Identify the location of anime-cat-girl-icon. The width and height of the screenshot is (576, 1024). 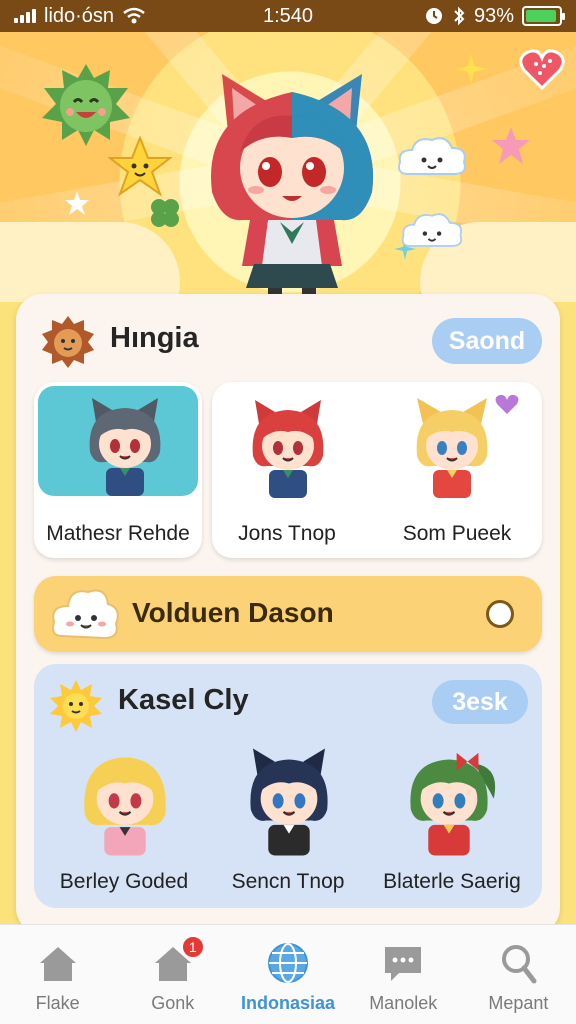
(292, 187).